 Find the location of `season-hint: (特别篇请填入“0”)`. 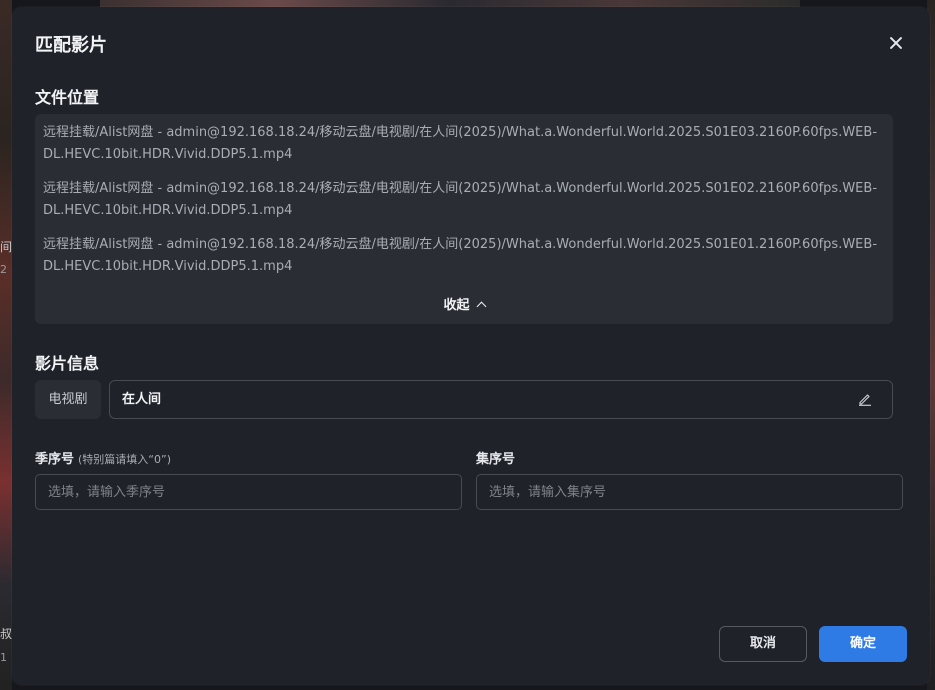

season-hint: (特别篇请填入“0”) is located at coordinates (124, 459).